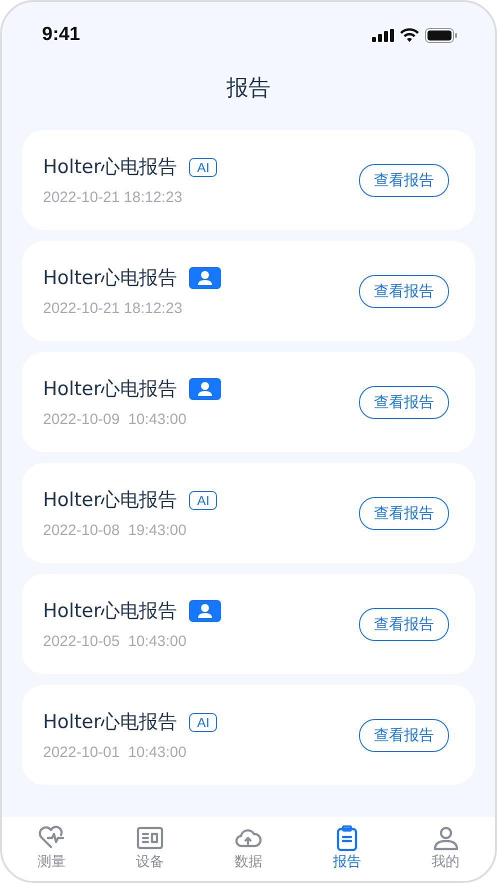 The image size is (497, 883). I want to click on signal-icon, so click(383, 35).